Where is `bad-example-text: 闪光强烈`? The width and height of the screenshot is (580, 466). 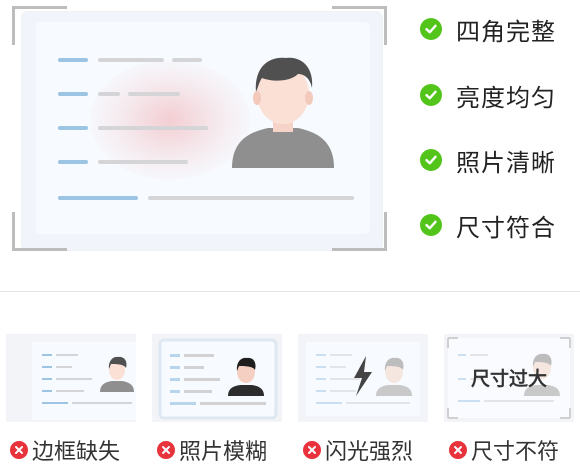 bad-example-text: 闪光强烈 is located at coordinates (369, 452).